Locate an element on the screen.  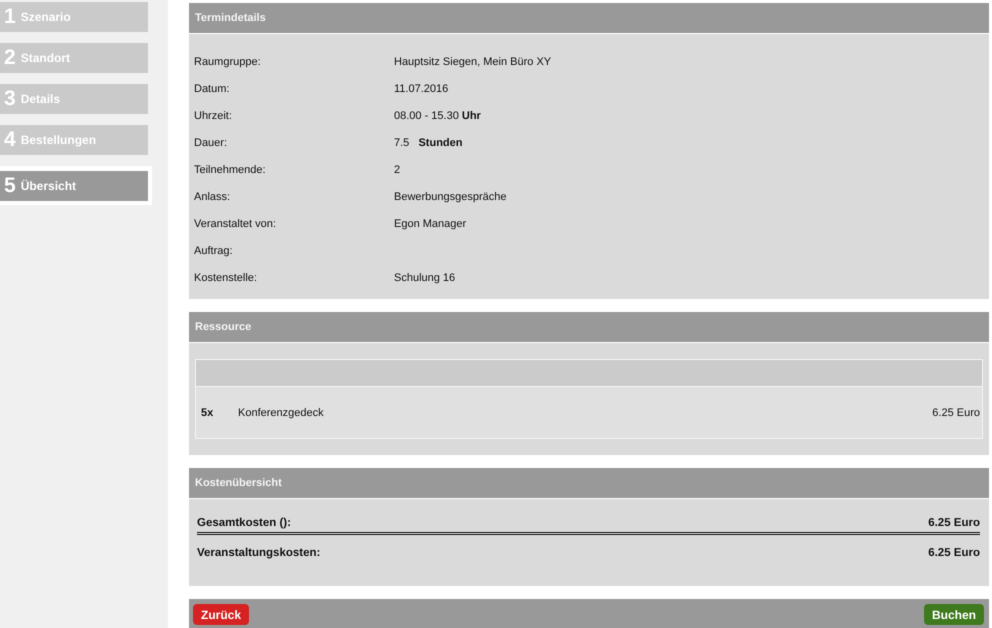
field-value: 2 is located at coordinates (397, 170).